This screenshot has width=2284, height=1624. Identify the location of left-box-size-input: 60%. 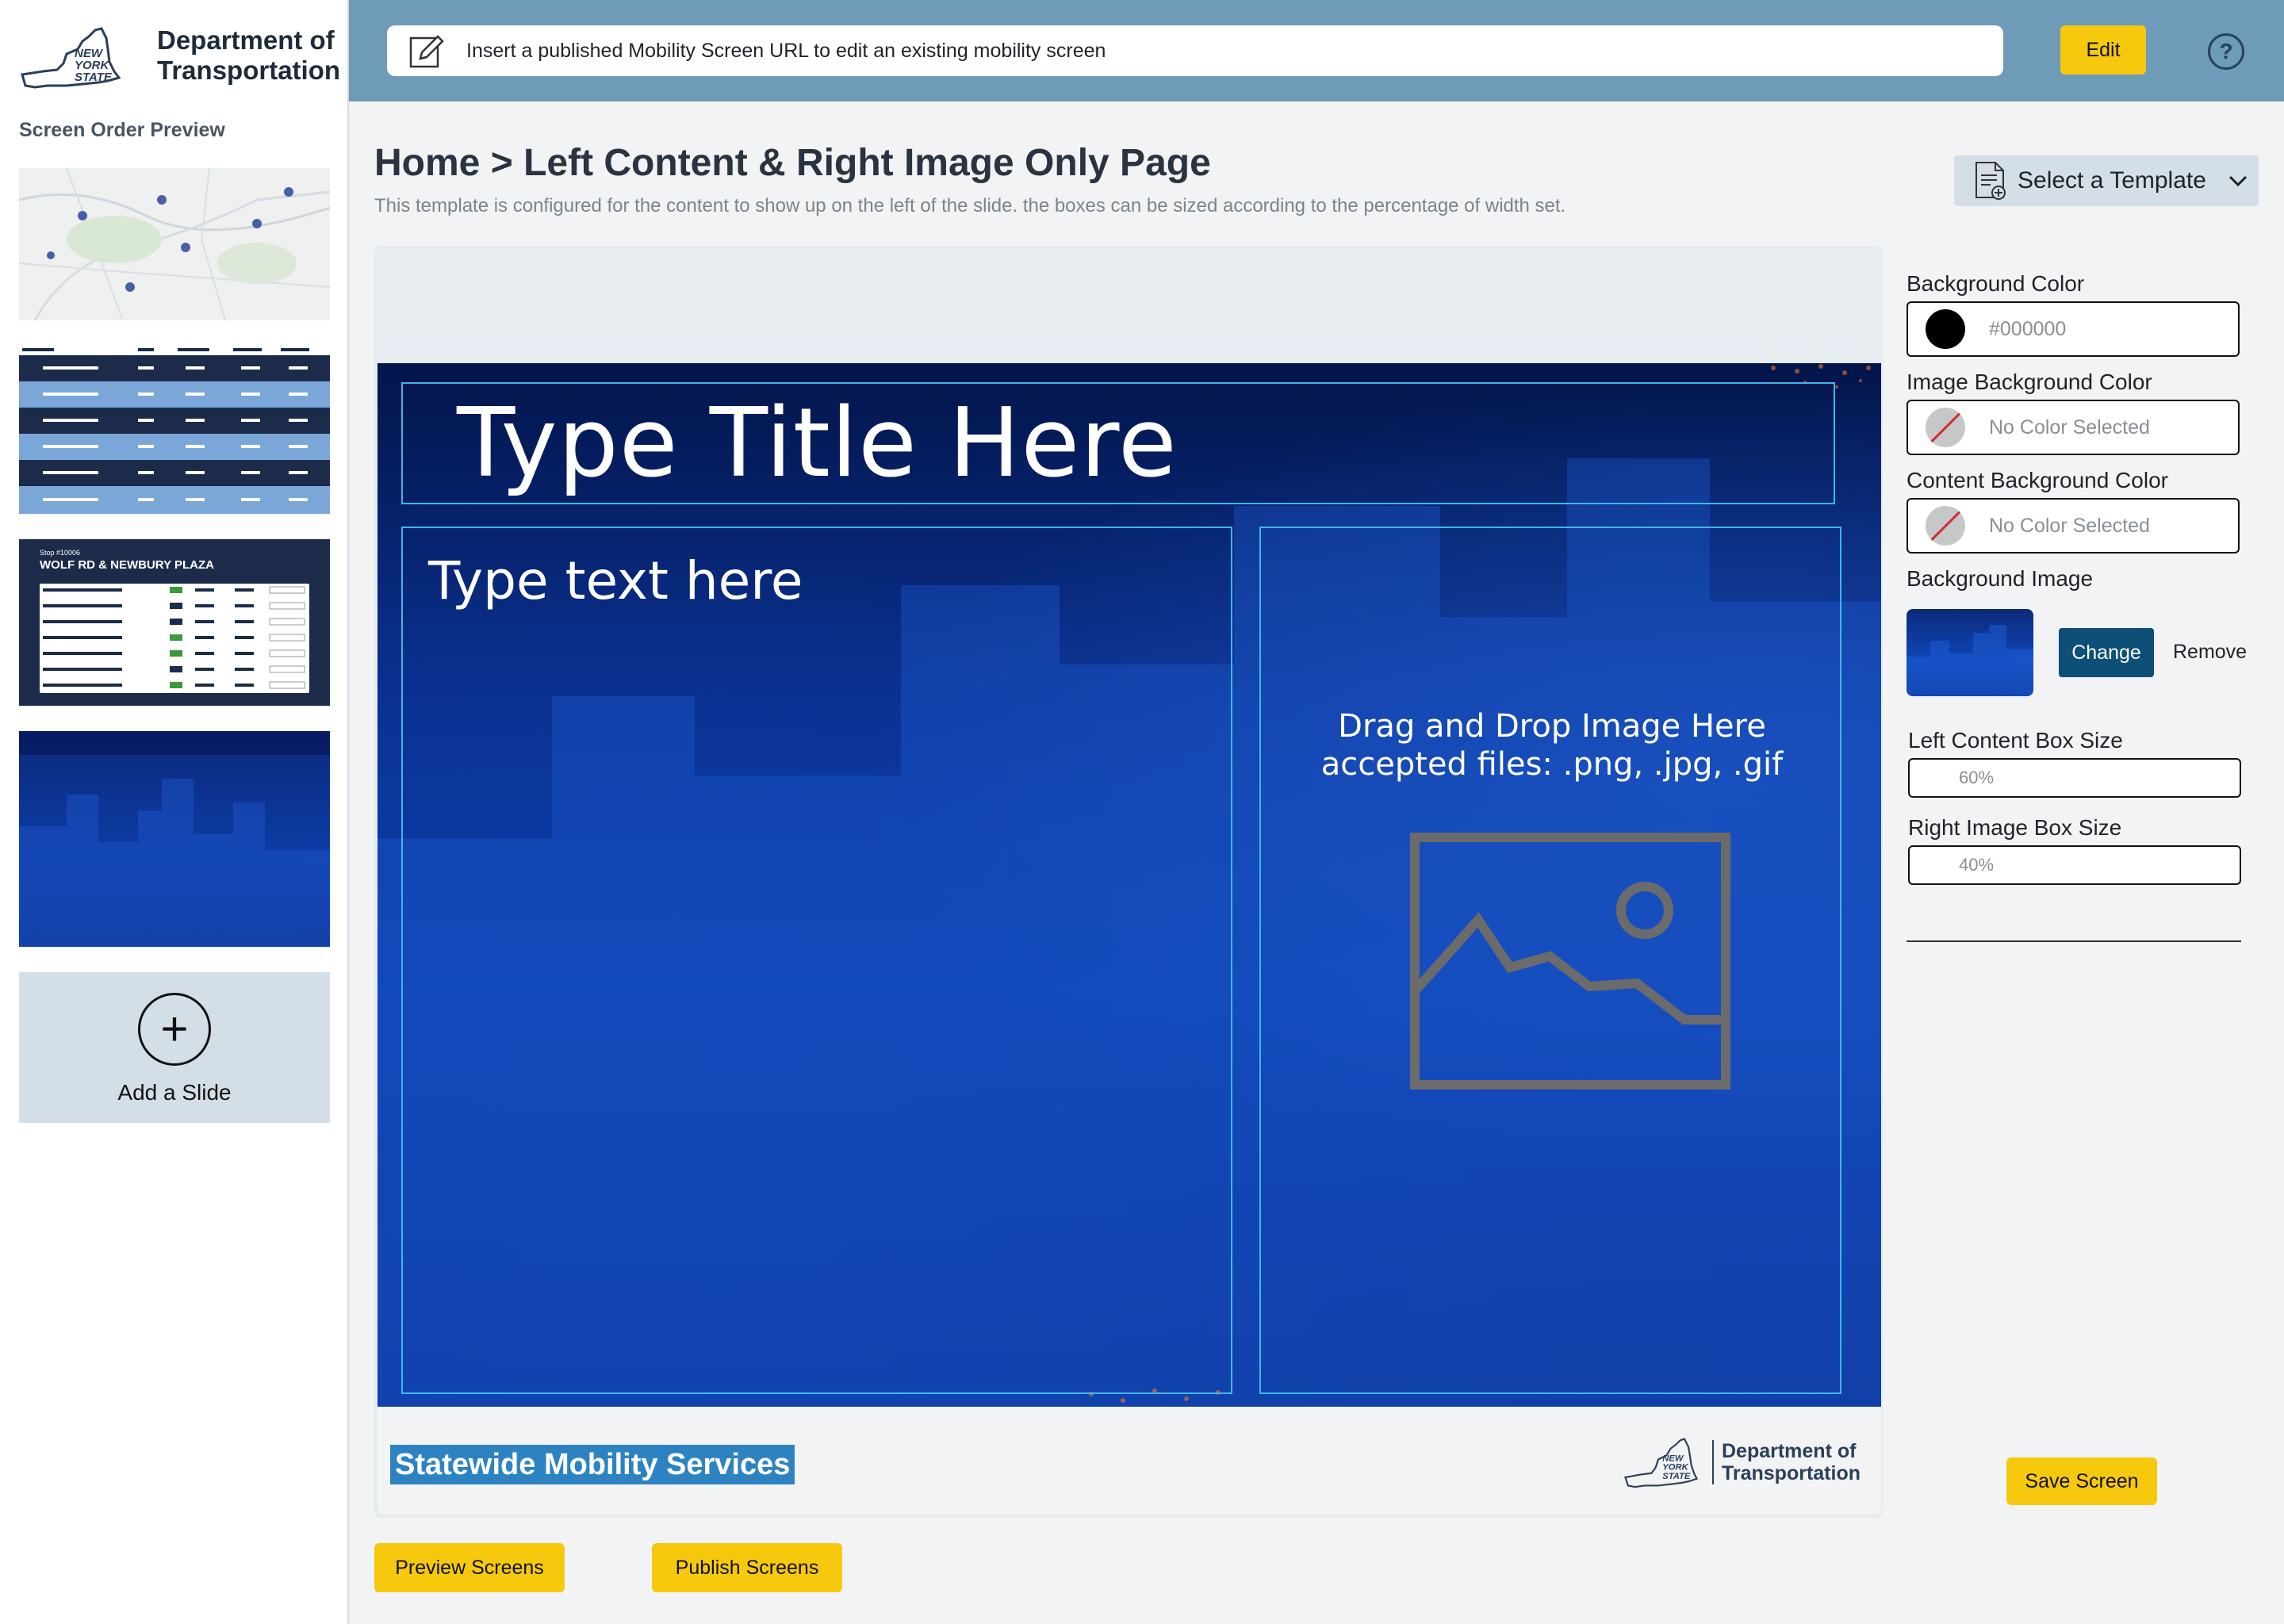
(2074, 778).